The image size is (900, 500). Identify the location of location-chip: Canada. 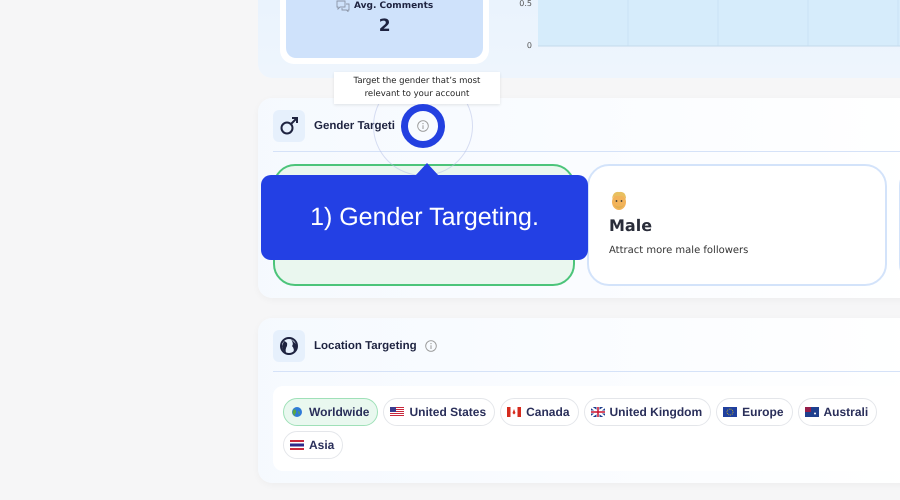
(539, 412).